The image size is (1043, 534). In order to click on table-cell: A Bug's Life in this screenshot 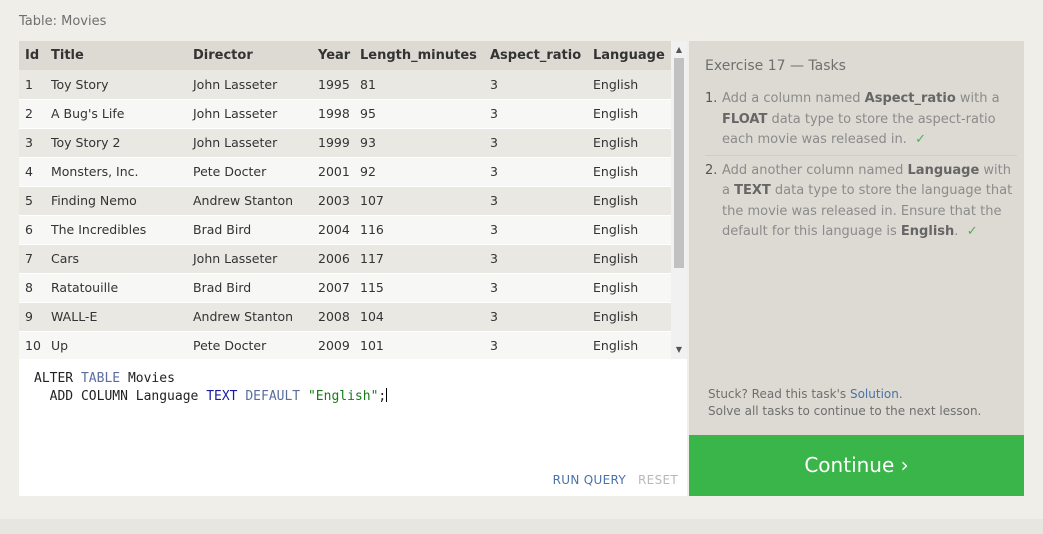, I will do `click(116, 114)`.